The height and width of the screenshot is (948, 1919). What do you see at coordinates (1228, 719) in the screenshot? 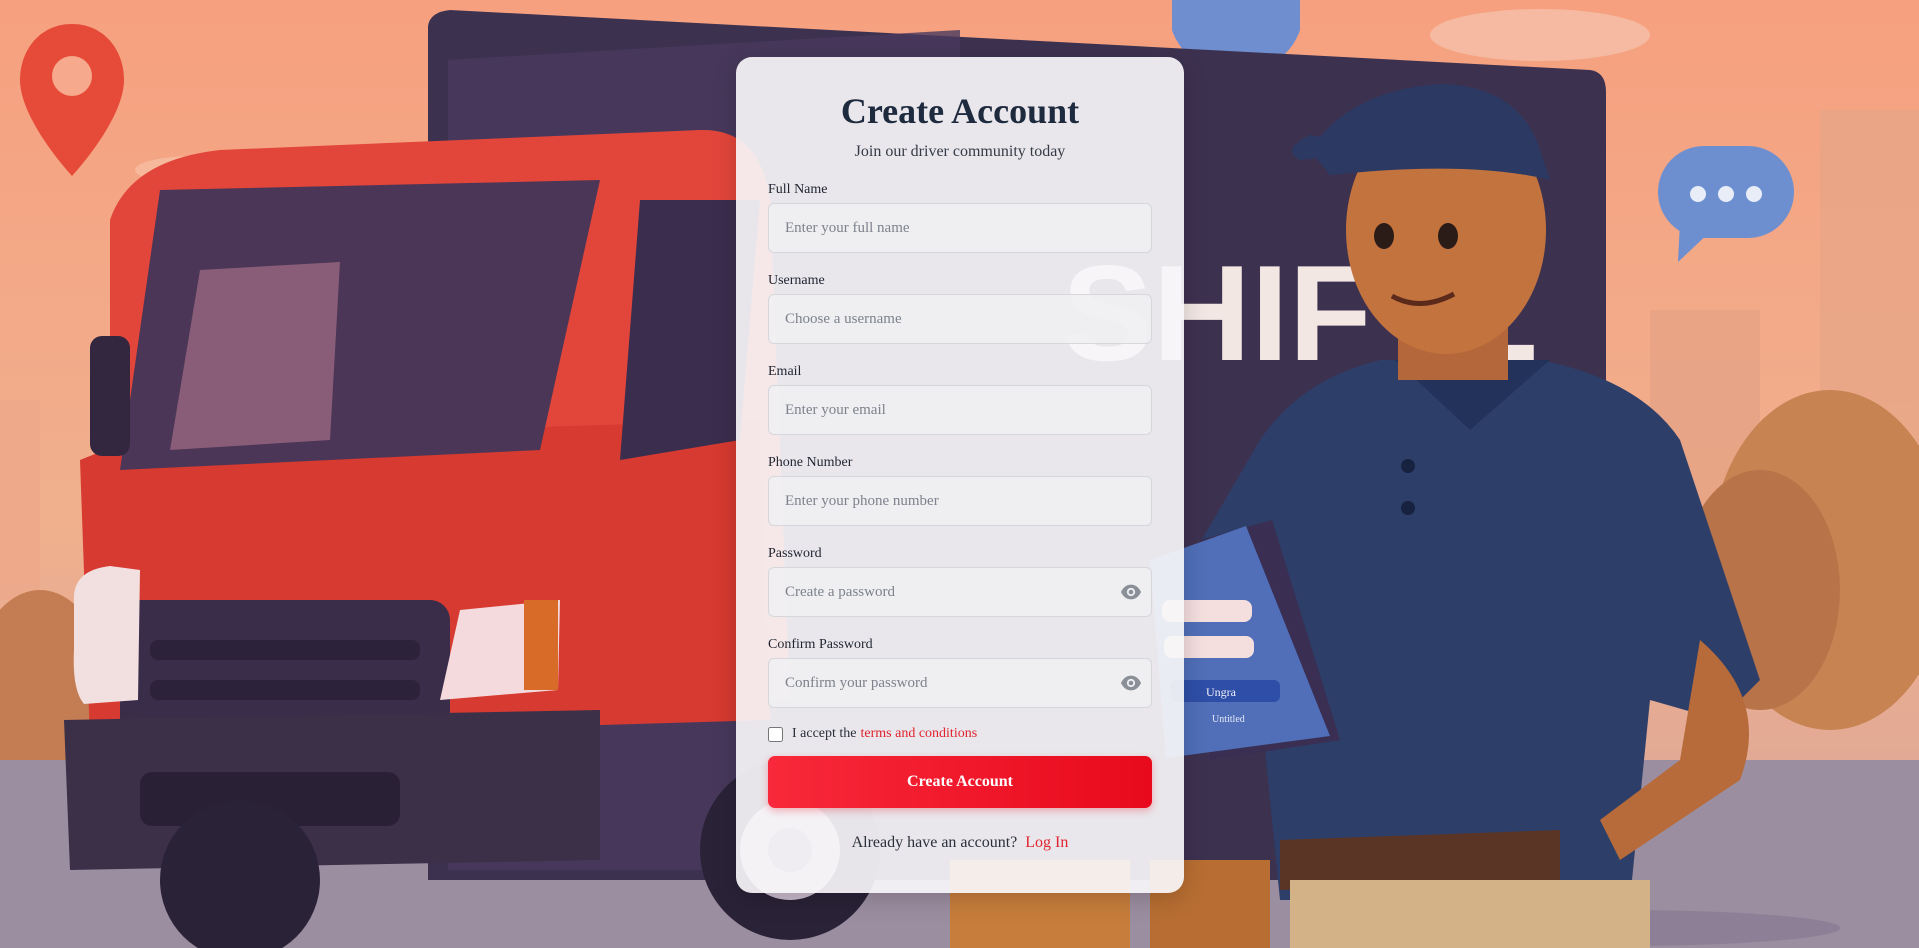
I see `svg-text: Untitled` at bounding box center [1228, 719].